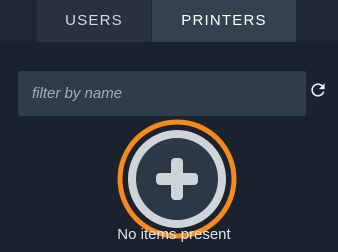 This screenshot has height=252, width=338. Describe the element at coordinates (174, 234) in the screenshot. I see `empty-state-message: No items present` at that location.